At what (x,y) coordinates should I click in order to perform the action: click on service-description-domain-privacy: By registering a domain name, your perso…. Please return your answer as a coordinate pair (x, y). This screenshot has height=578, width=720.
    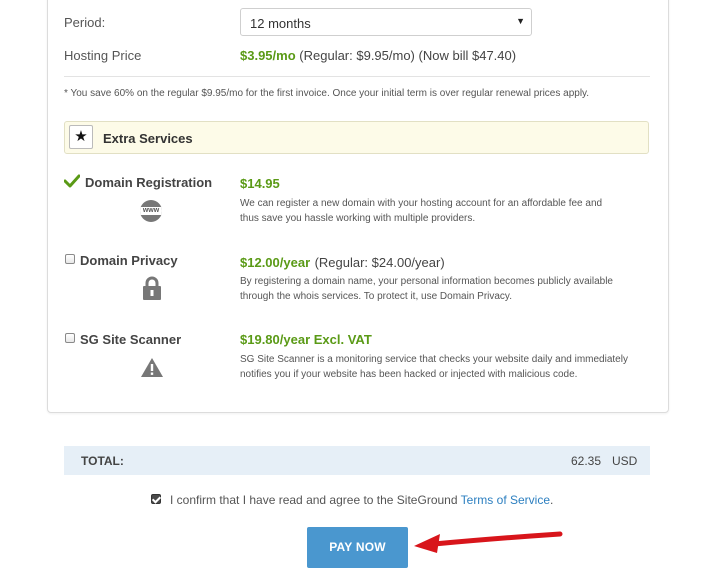
    Looking at the image, I should click on (447, 289).